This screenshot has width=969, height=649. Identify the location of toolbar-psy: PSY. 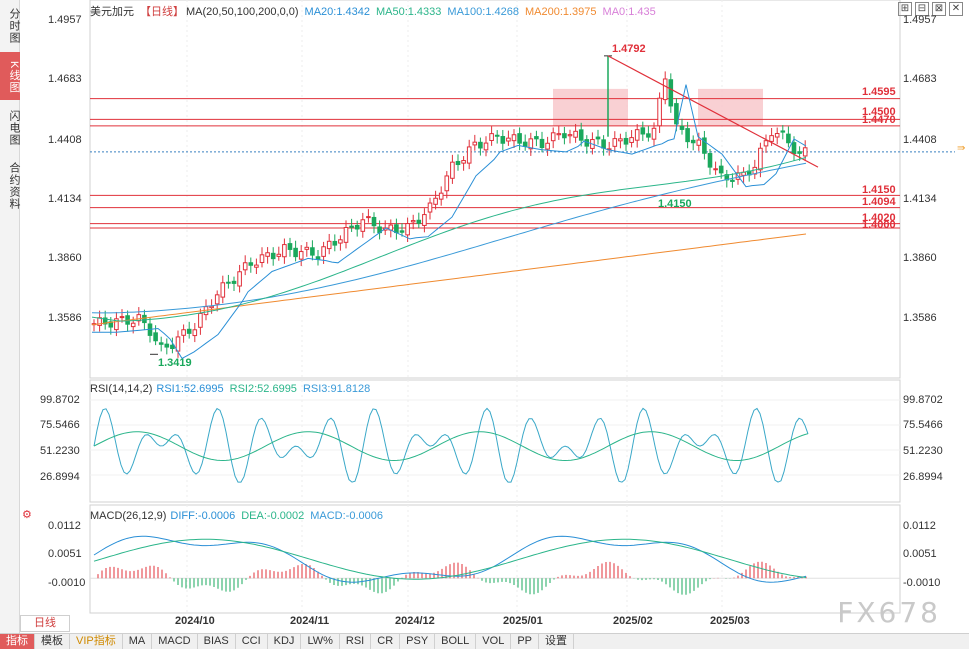
(418, 641).